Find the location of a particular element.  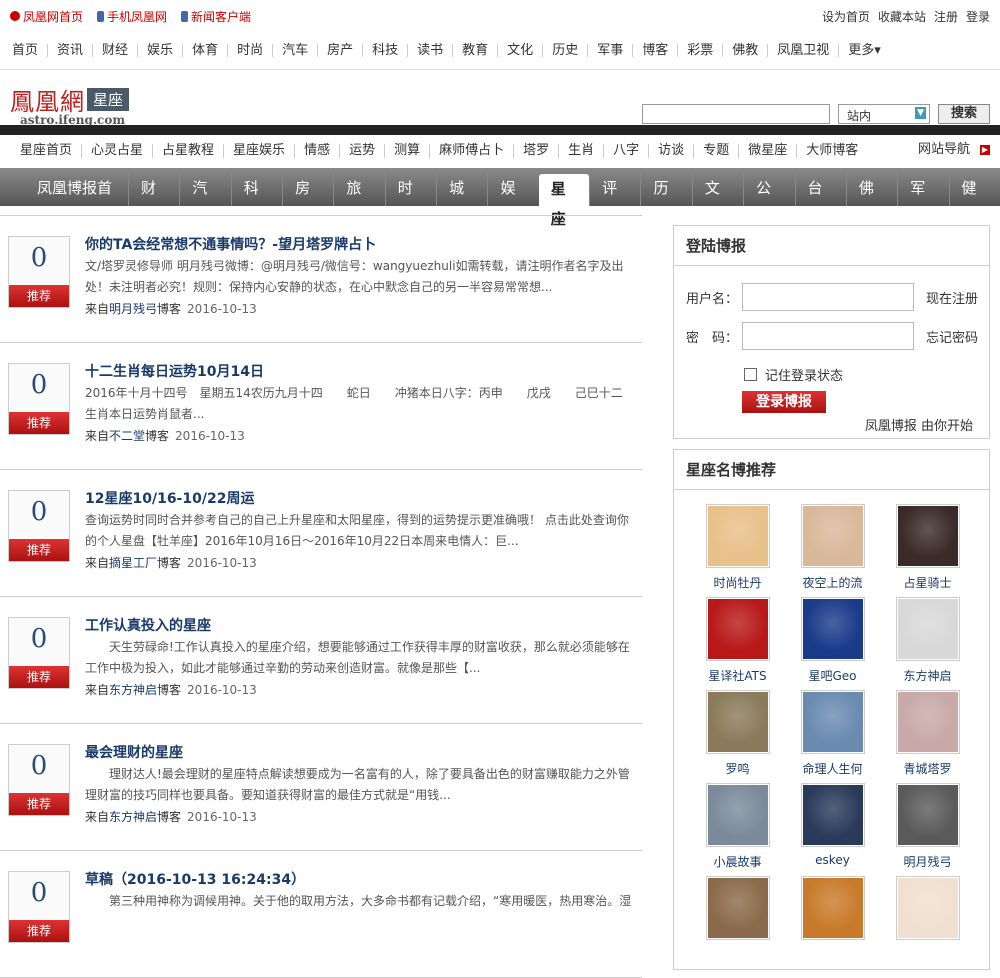

main-nav-item: 财经 is located at coordinates (114, 50).